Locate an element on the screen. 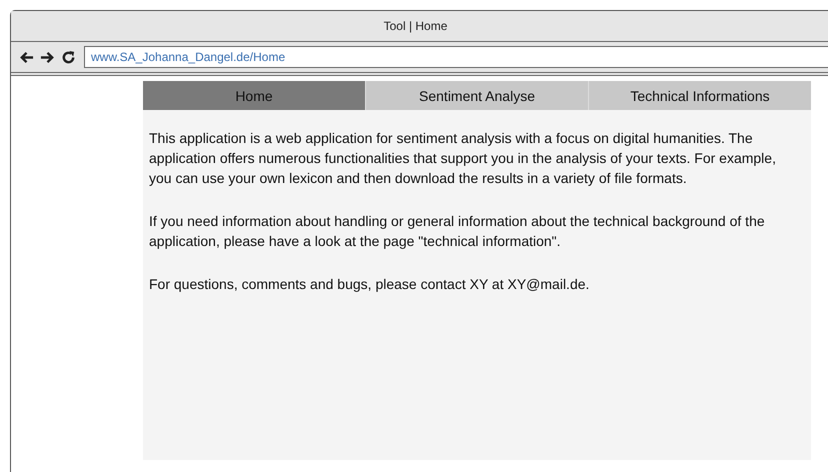 The image size is (828, 472). paragraph: For questions, comments and bugs, please contact XY at XY@mail.de. is located at coordinates (369, 284).